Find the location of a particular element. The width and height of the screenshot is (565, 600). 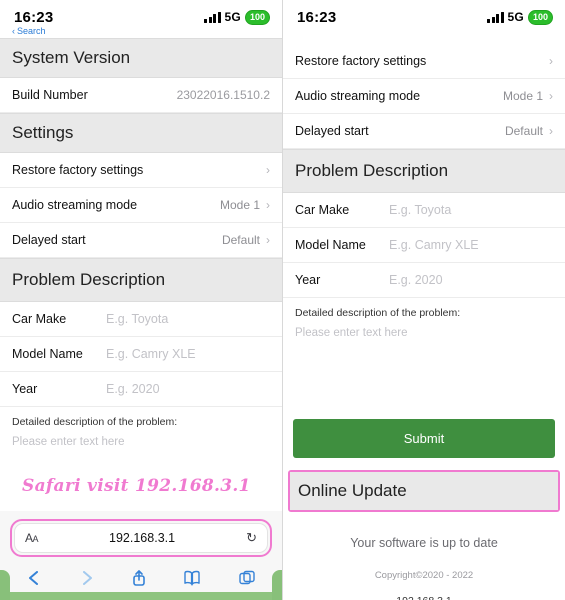

safari-back-label: Search is located at coordinates (31, 31).